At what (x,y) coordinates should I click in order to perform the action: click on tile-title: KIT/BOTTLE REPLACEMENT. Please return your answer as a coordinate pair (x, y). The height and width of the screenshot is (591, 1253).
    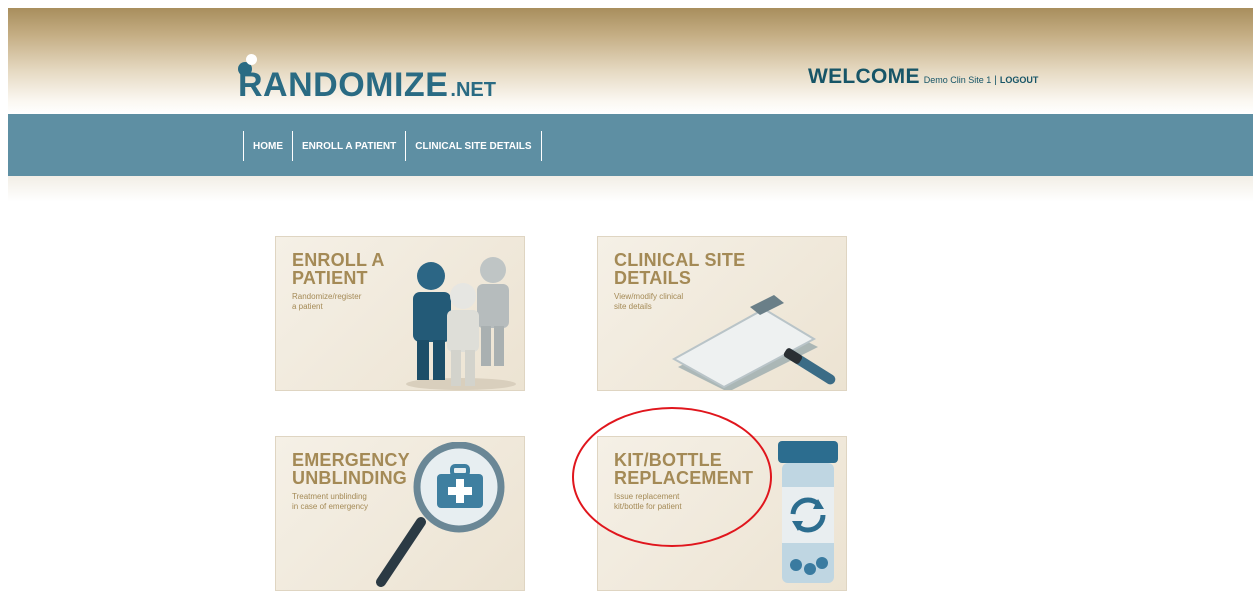
    Looking at the image, I should click on (684, 469).